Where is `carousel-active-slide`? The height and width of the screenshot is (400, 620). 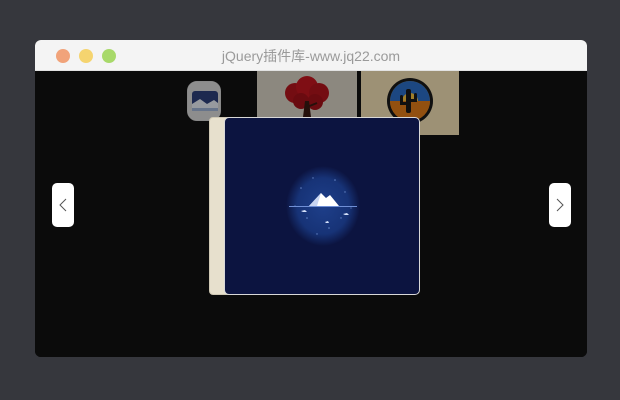
carousel-active-slide is located at coordinates (322, 206).